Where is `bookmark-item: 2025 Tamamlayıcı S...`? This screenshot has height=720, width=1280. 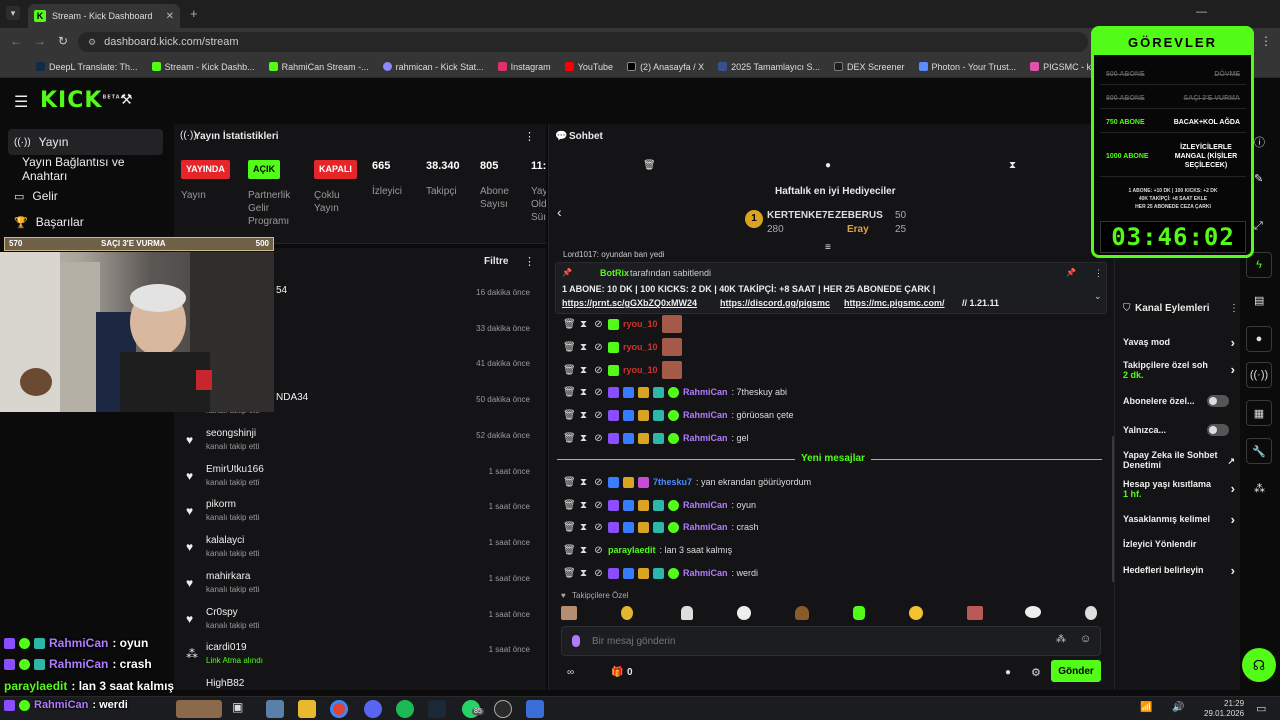
bookmark-item: 2025 Tamamlayıcı S... is located at coordinates (769, 67).